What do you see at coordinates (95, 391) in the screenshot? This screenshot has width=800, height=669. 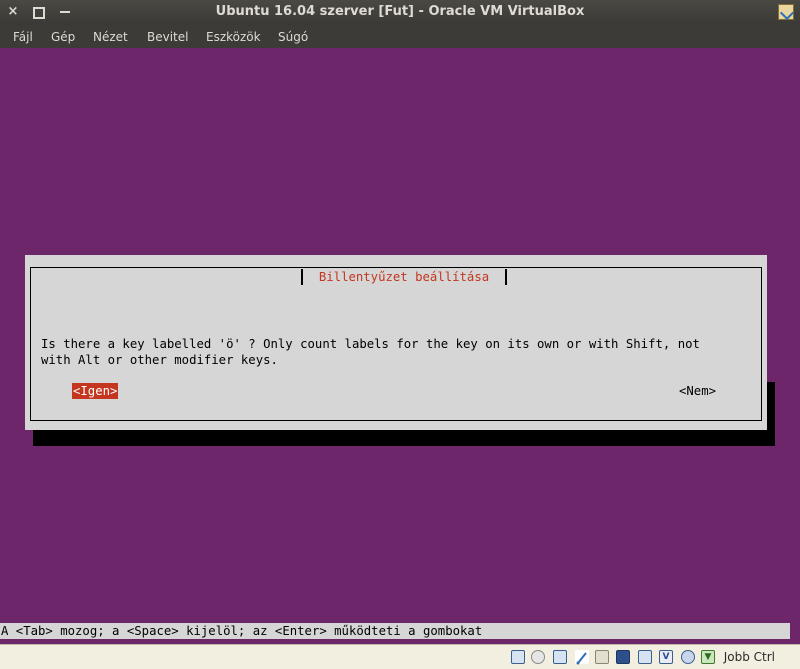 I see `yes-button: <Igen>` at bounding box center [95, 391].